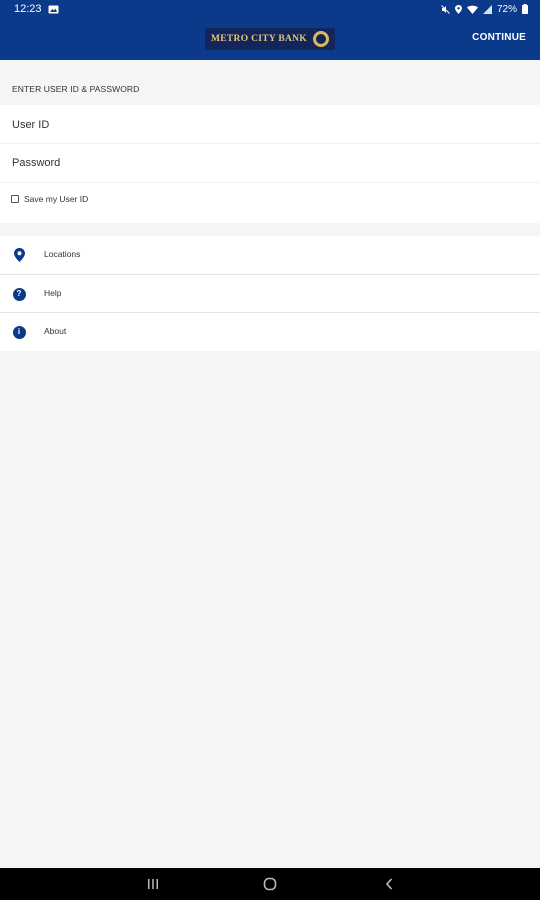 Image resolution: width=540 pixels, height=900 pixels. Describe the element at coordinates (76, 89) in the screenshot. I see `login-heading: ENTER USER ID & PASSWORD` at that location.